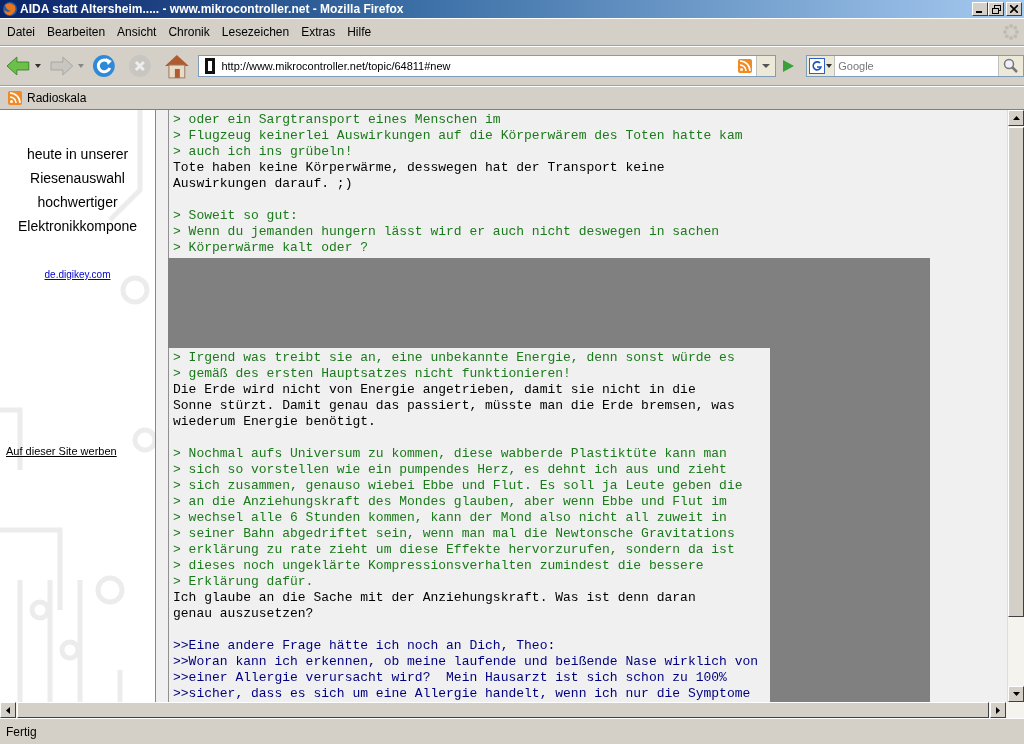 The image size is (1024, 744). Describe the element at coordinates (21, 731) in the screenshot. I see `status-text: Fertig` at that location.